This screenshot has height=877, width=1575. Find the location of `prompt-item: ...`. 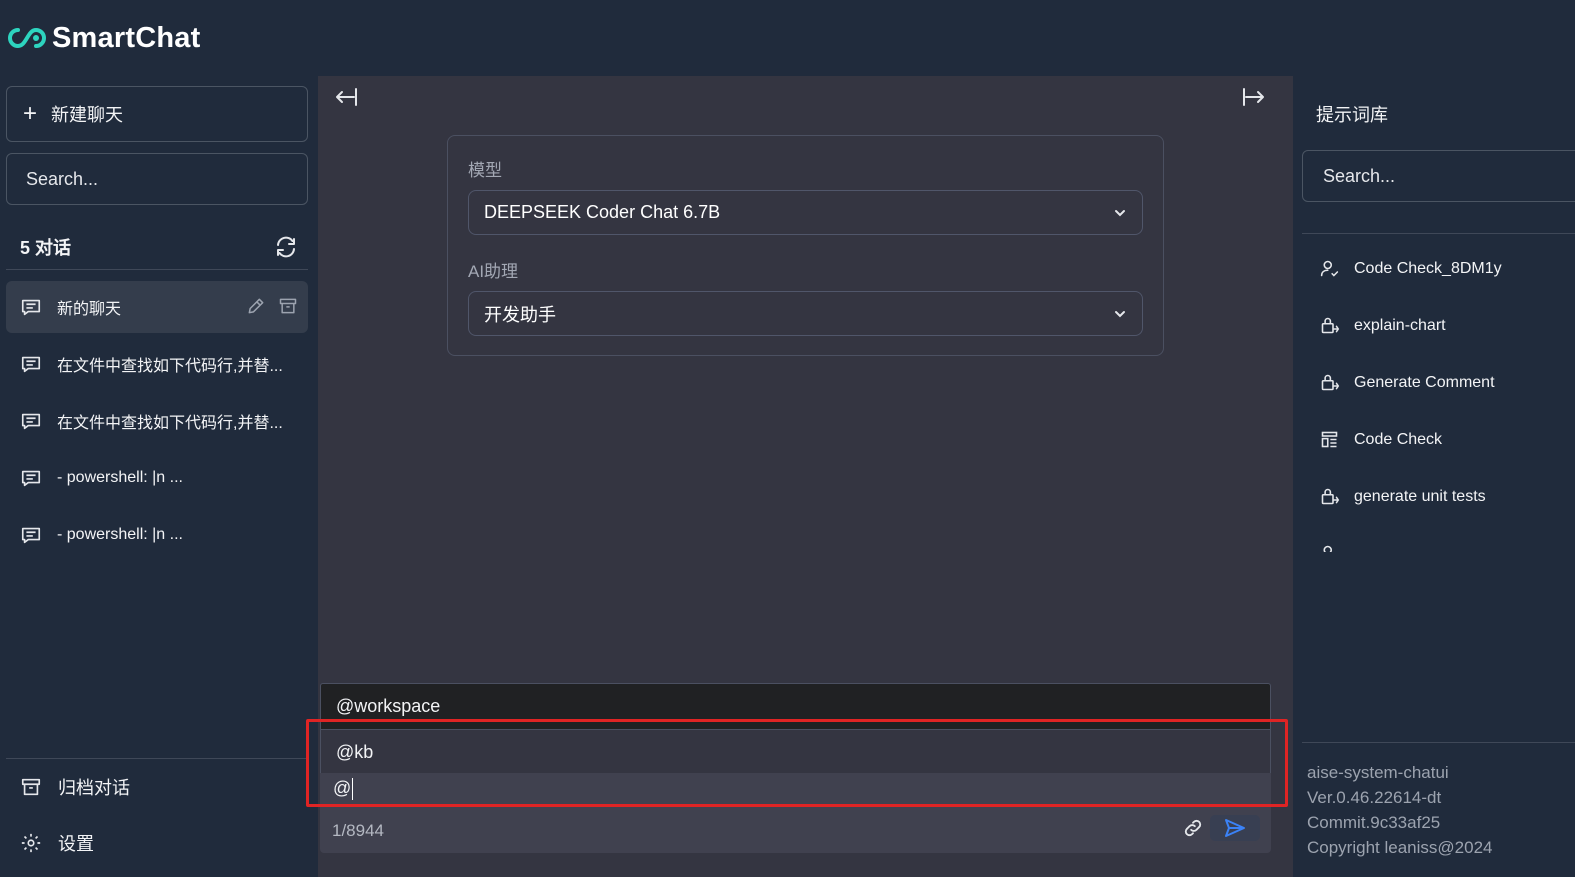

prompt-item: ... is located at coordinates (1438, 538).